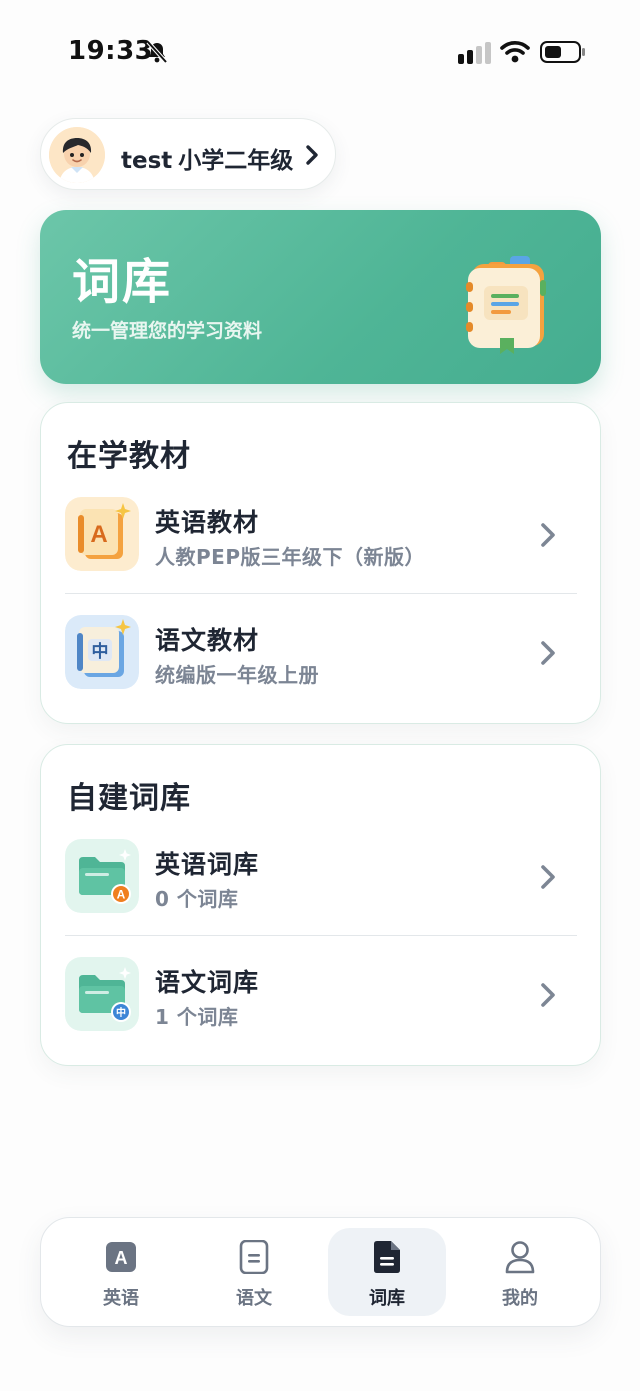  What do you see at coordinates (207, 640) in the screenshot?
I see `row-title: 语文教材` at bounding box center [207, 640].